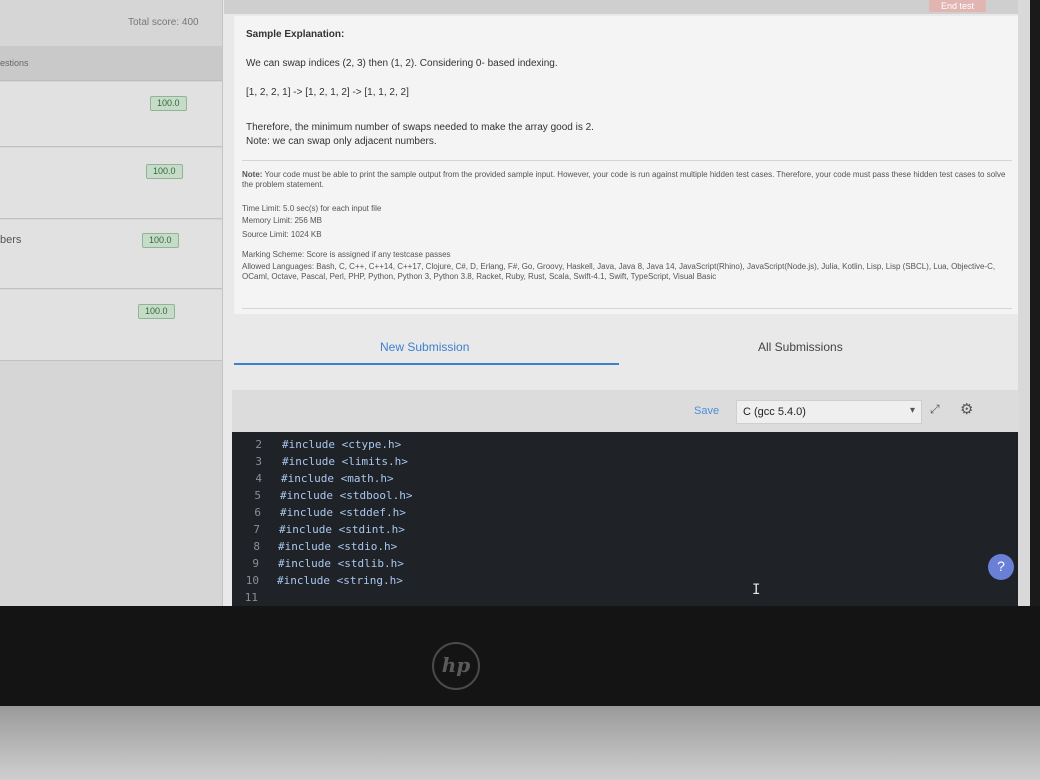 Image resolution: width=1040 pixels, height=780 pixels. What do you see at coordinates (341, 563) in the screenshot?
I see `code-line: #include <stdlib.h>` at bounding box center [341, 563].